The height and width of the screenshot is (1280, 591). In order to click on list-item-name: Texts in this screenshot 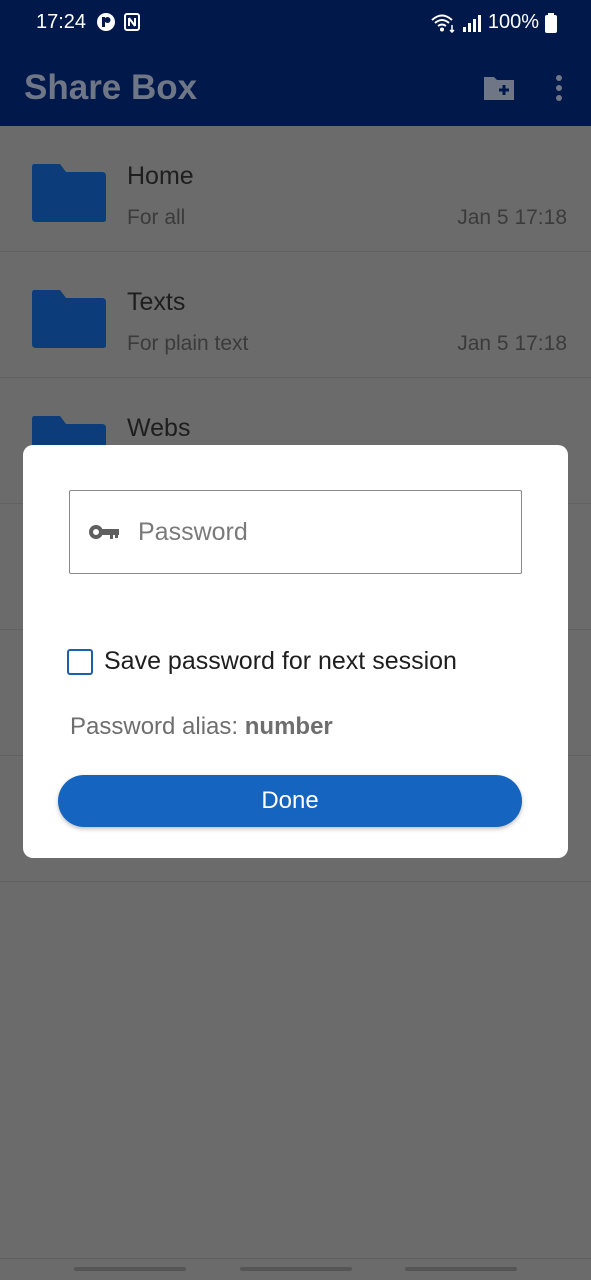, I will do `click(156, 302)`.